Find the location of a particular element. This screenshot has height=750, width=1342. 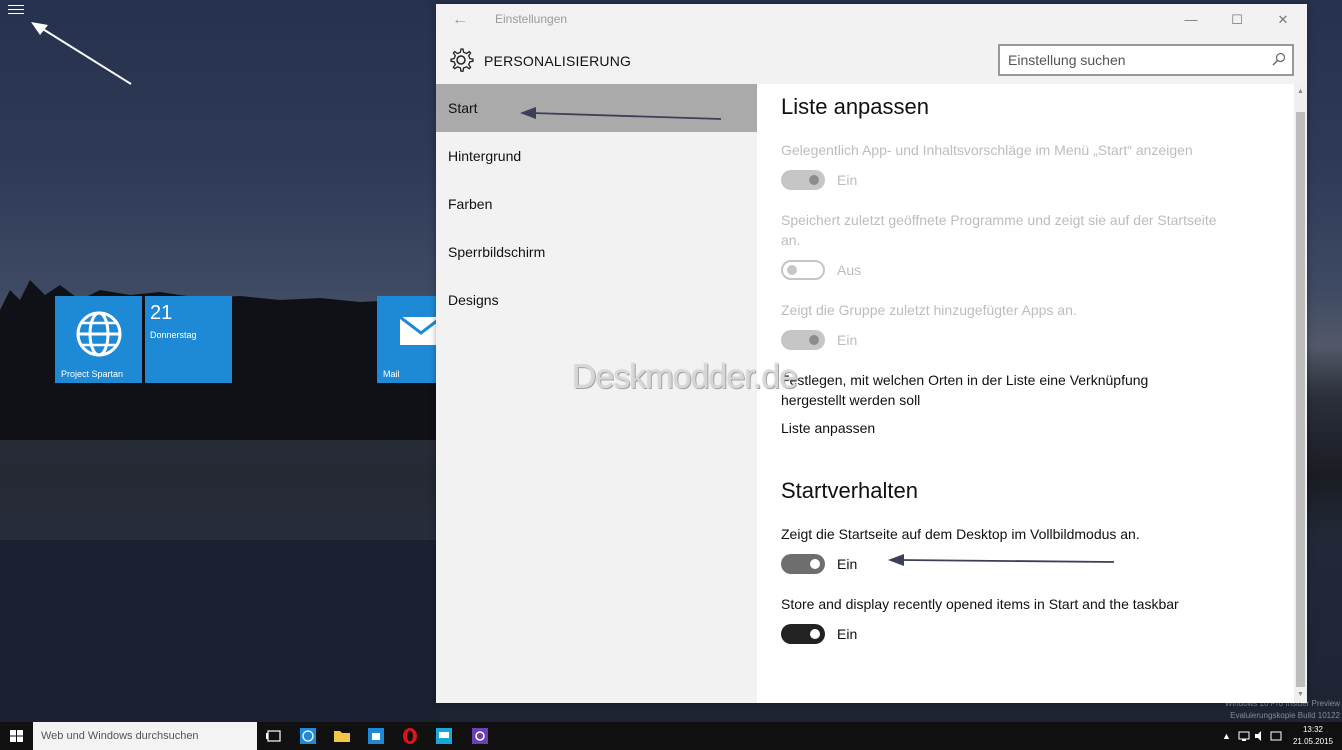

window-title: Einstellungen is located at coordinates (531, 19).